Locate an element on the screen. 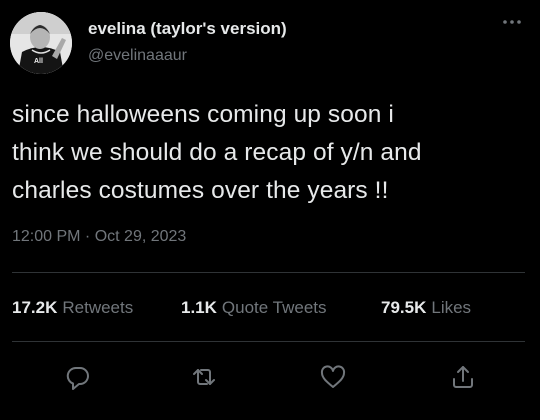 This screenshot has height=420, width=540. tweet-actions is located at coordinates (270, 377).